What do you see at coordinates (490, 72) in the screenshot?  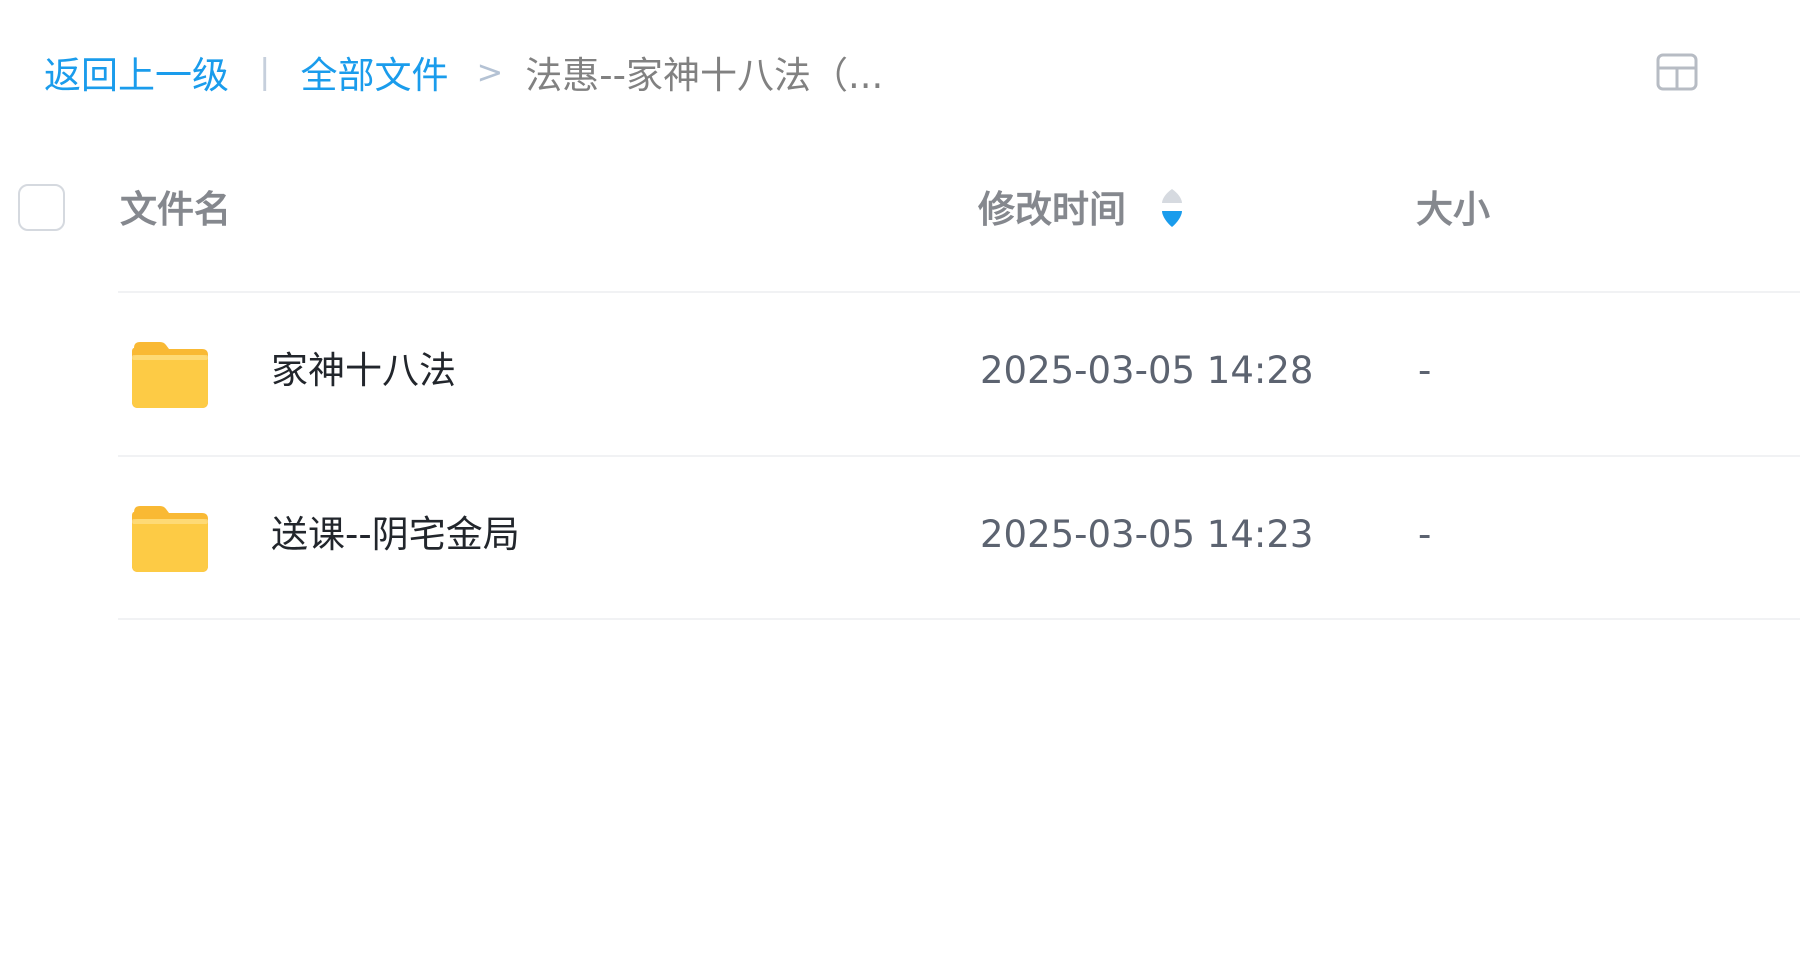 I see `breadcrumb-arrow: >` at bounding box center [490, 72].